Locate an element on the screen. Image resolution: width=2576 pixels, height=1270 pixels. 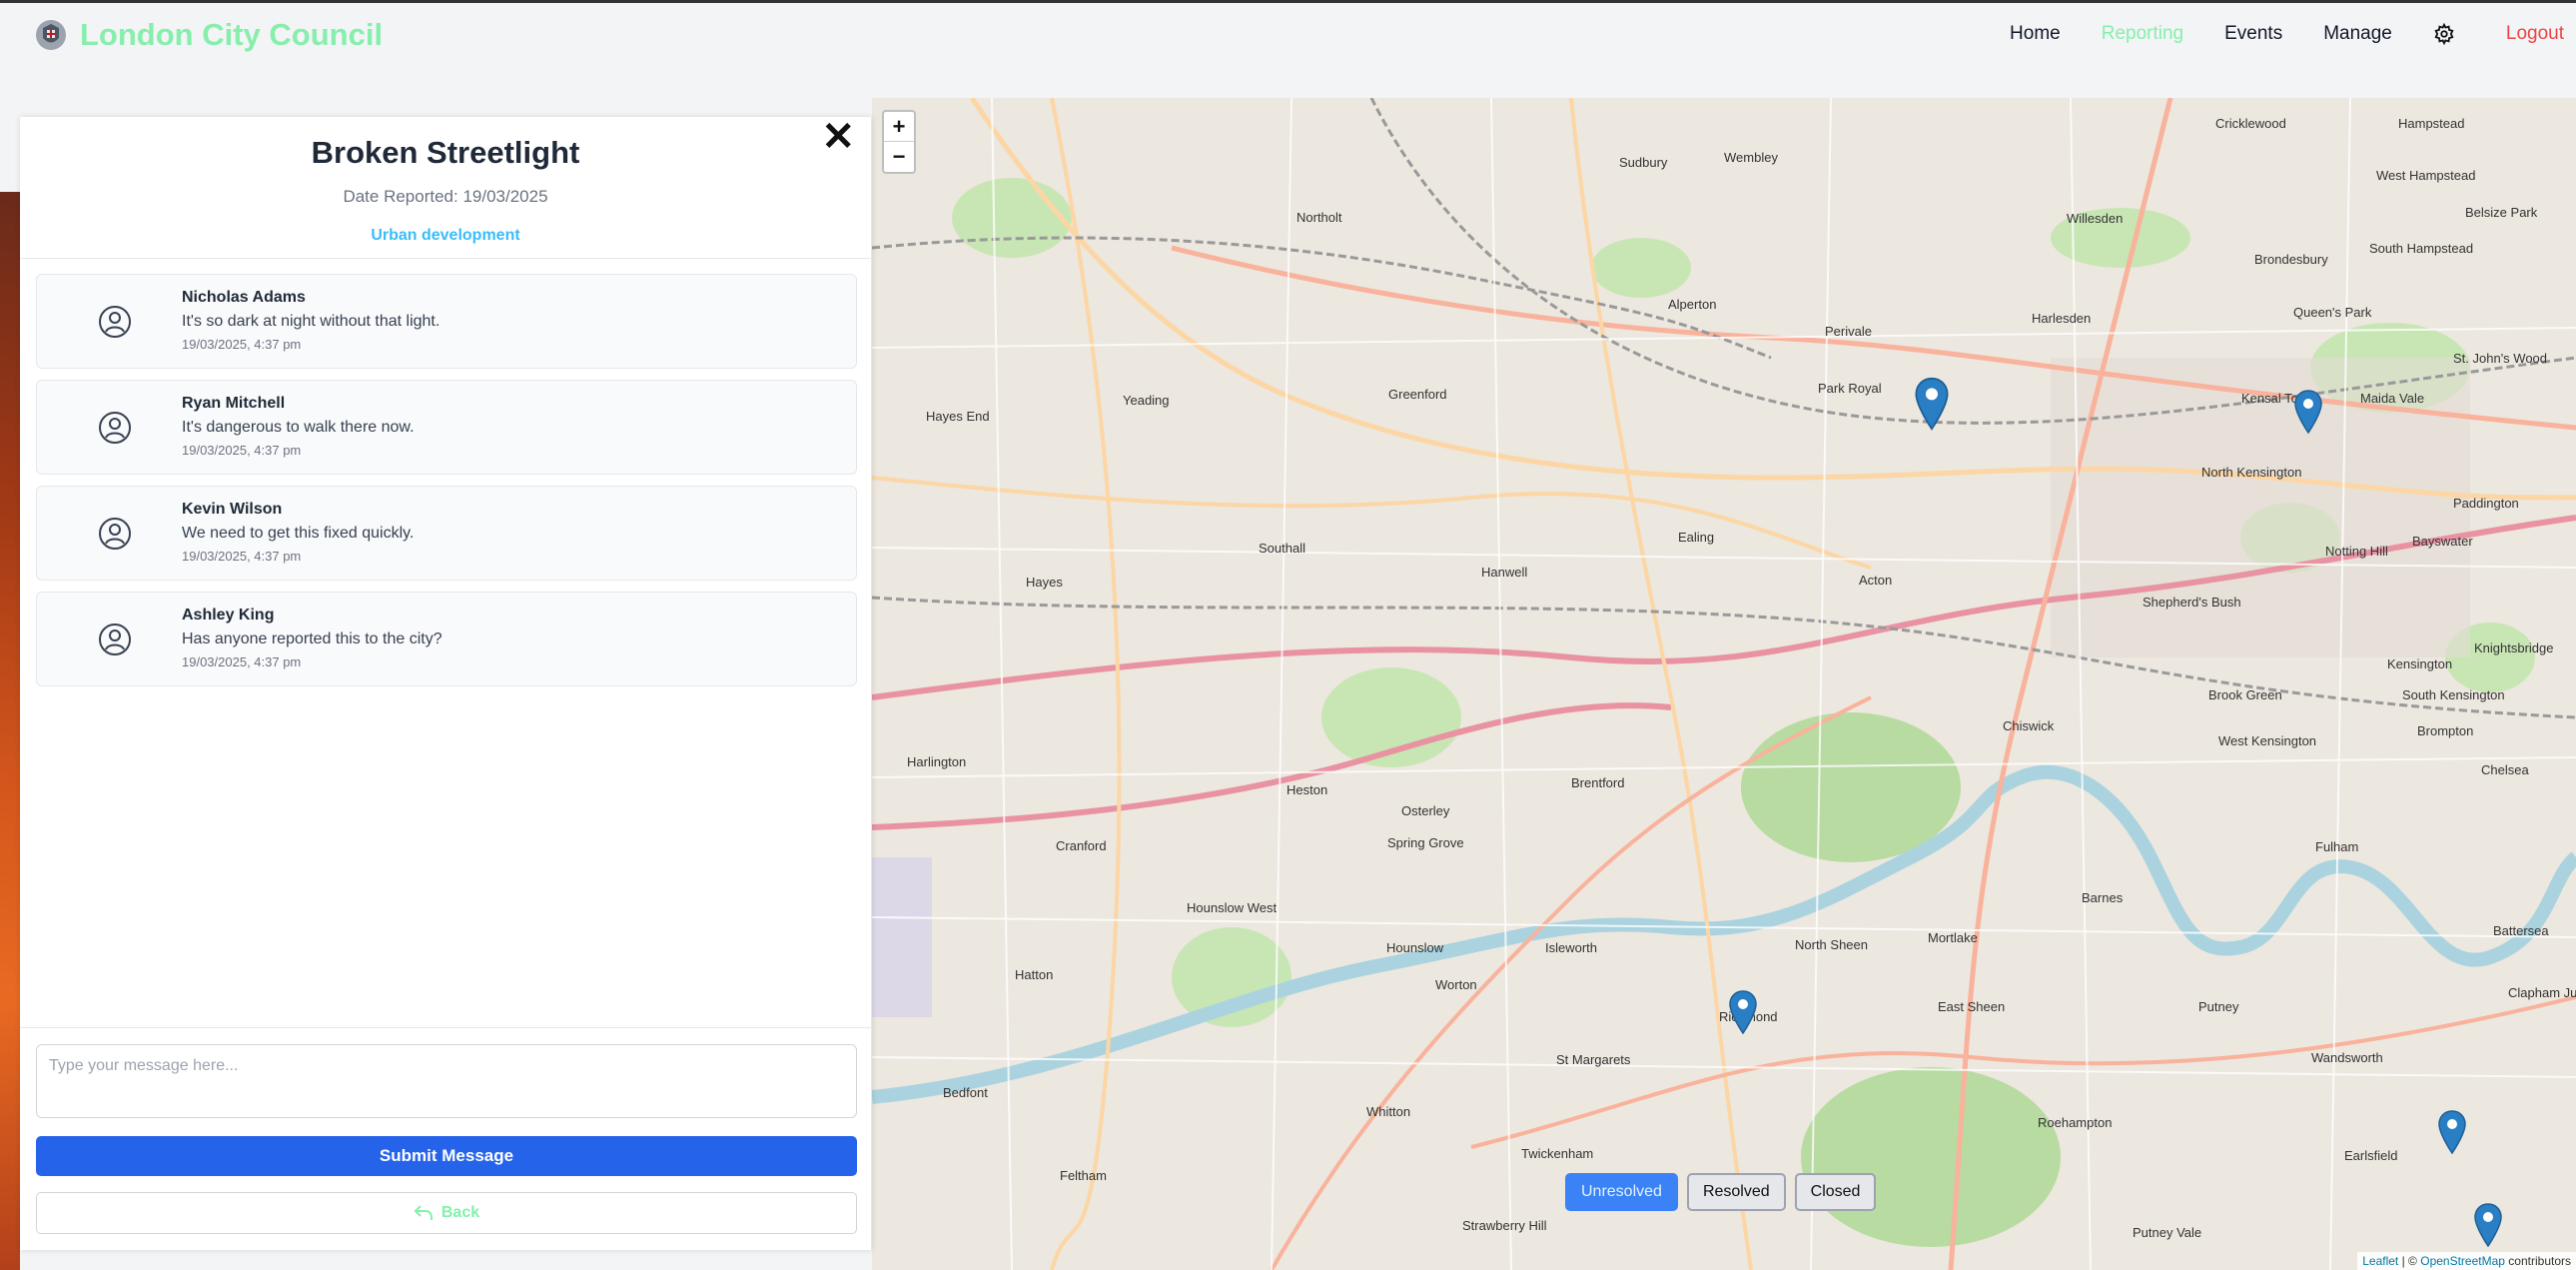
place-label: Brondesbury is located at coordinates (2291, 259).